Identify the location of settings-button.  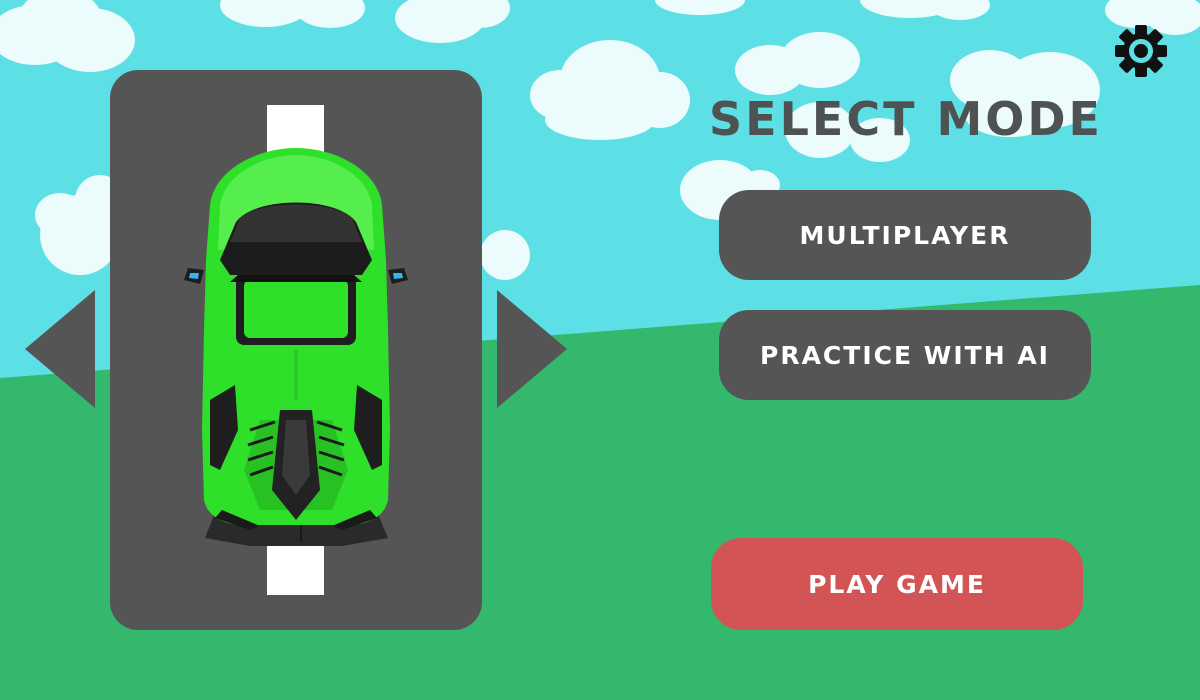
(1141, 51).